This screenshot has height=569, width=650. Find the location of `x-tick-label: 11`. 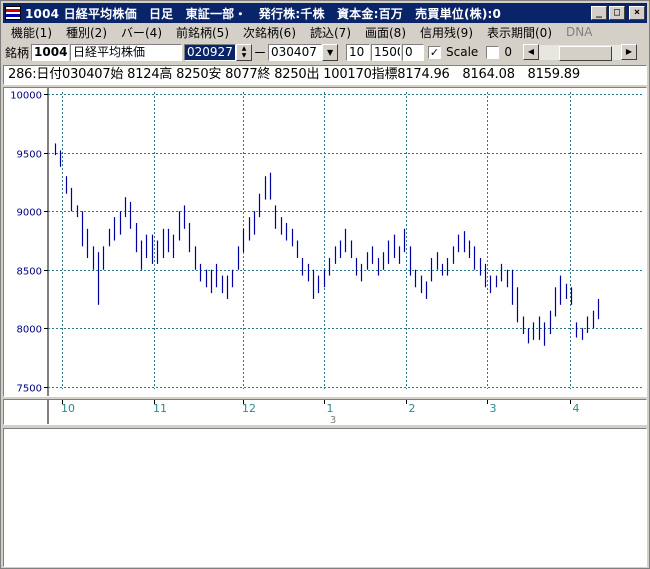

x-tick-label: 11 is located at coordinates (160, 408).